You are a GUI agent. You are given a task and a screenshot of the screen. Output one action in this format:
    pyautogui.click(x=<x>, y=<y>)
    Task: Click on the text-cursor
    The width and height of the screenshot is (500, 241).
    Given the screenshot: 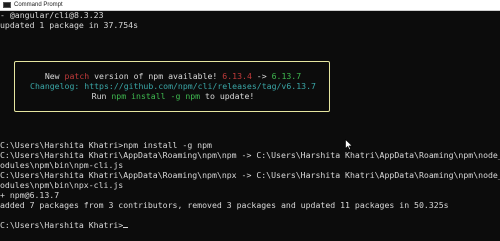 What is the action you would take?
    pyautogui.click(x=126, y=227)
    